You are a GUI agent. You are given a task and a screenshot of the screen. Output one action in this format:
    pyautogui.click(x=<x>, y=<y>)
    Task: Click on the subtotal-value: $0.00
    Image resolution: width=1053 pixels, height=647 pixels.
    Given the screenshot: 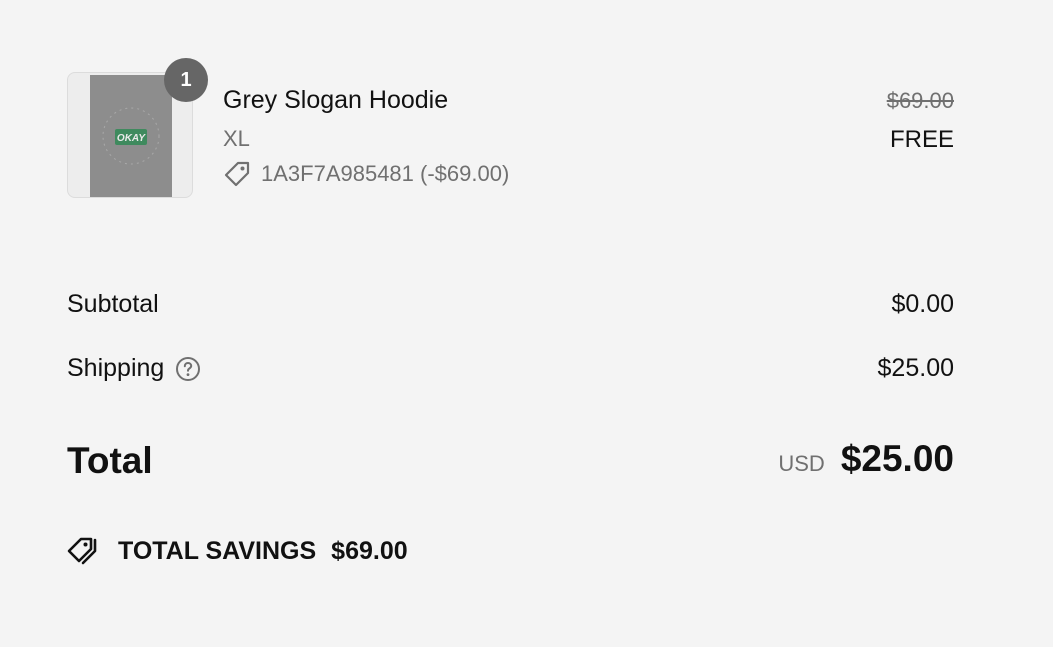 What is the action you would take?
    pyautogui.click(x=922, y=304)
    